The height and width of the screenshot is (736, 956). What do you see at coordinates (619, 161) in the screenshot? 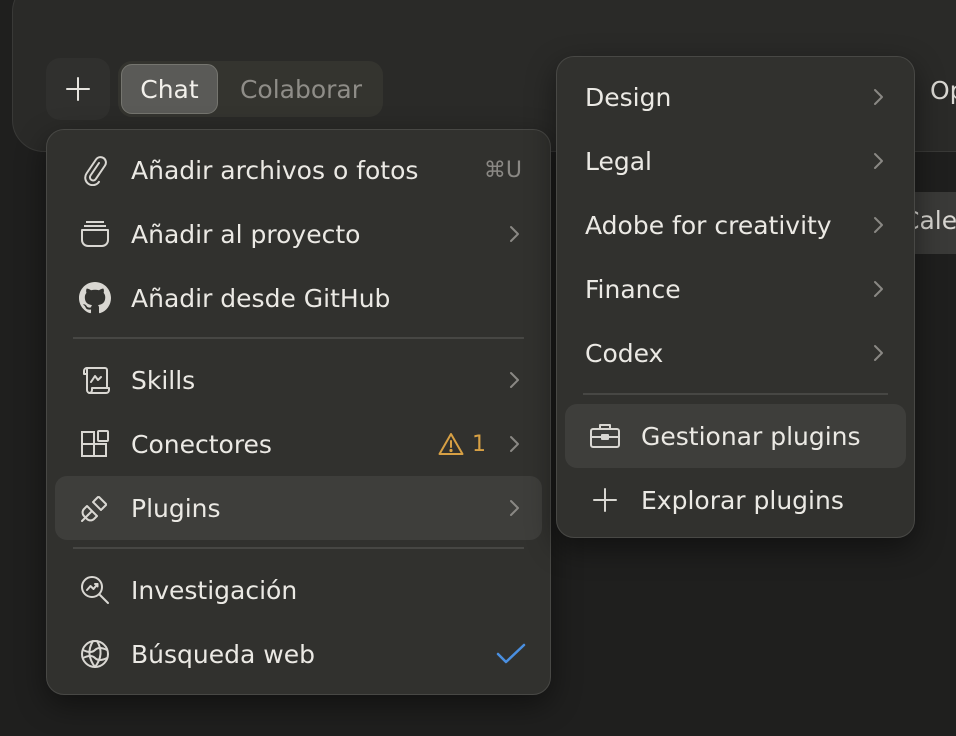
I see `menu-item-label: Legal` at bounding box center [619, 161].